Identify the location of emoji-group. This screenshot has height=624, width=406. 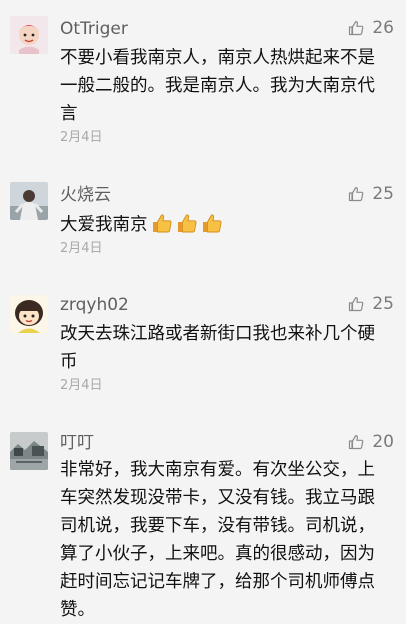
(187, 223).